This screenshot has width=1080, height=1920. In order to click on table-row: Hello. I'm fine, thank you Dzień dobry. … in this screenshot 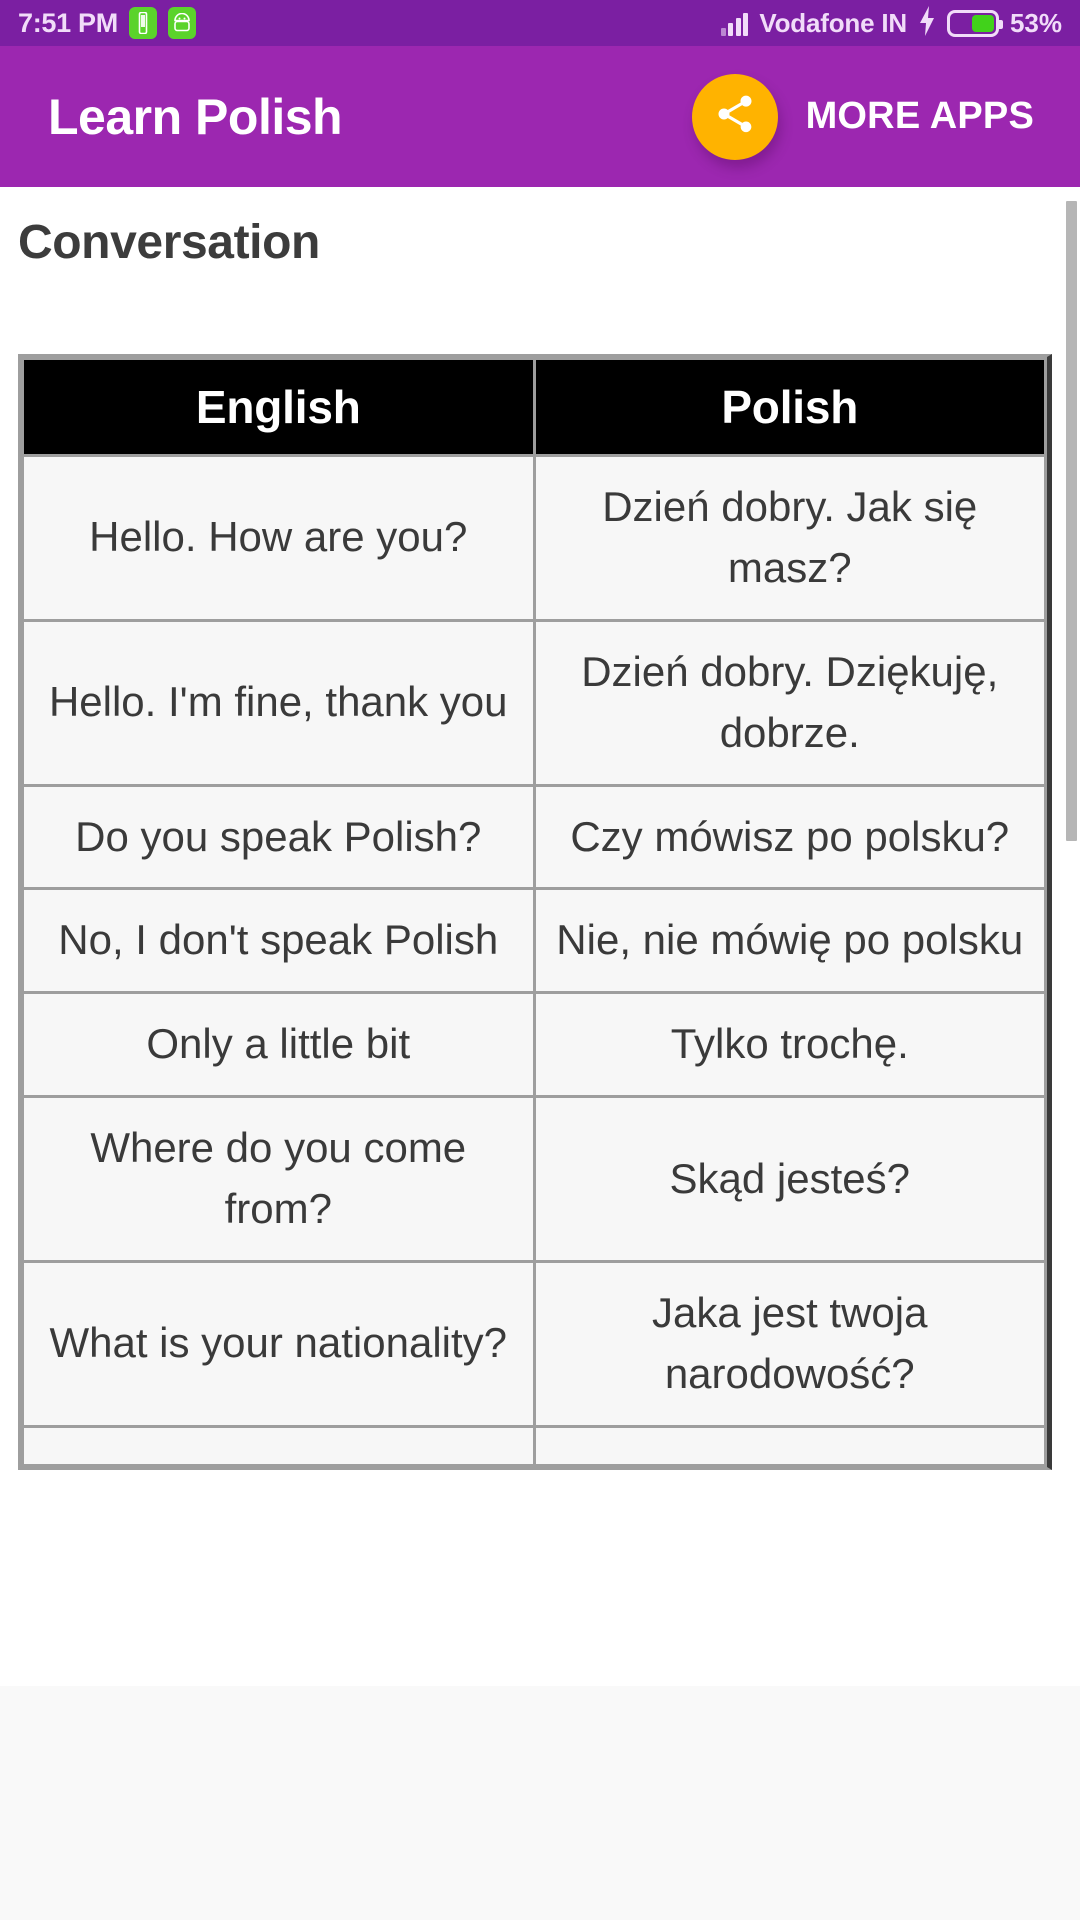, I will do `click(534, 702)`.